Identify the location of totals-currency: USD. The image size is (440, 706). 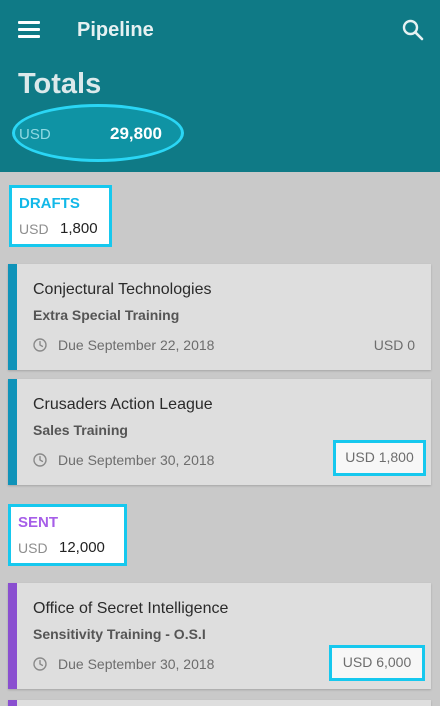
(35, 134).